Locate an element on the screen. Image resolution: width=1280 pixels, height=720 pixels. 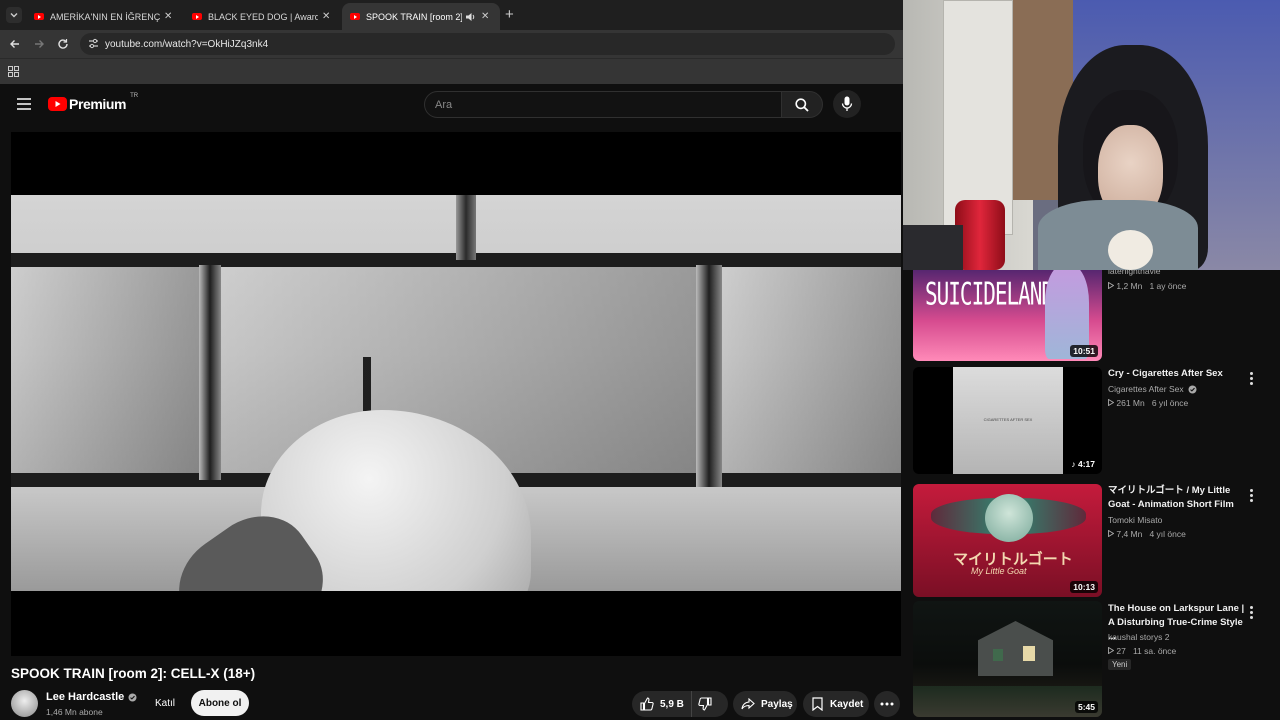
save-button: Kaydet is located at coordinates (836, 704).